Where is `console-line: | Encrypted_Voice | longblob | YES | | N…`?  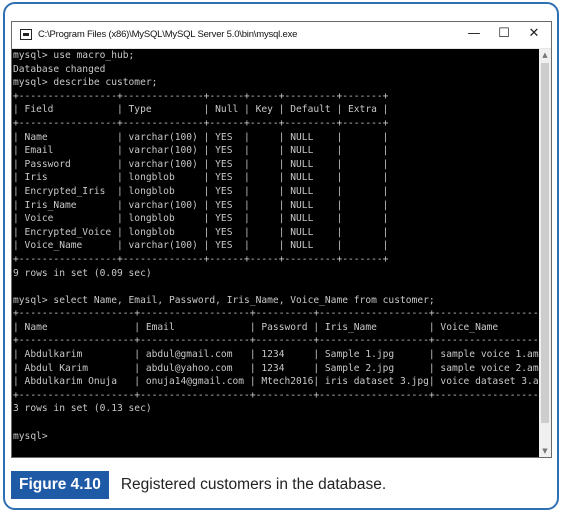
console-line: | Encrypted_Voice | longblob | YES | | N… is located at coordinates (201, 232).